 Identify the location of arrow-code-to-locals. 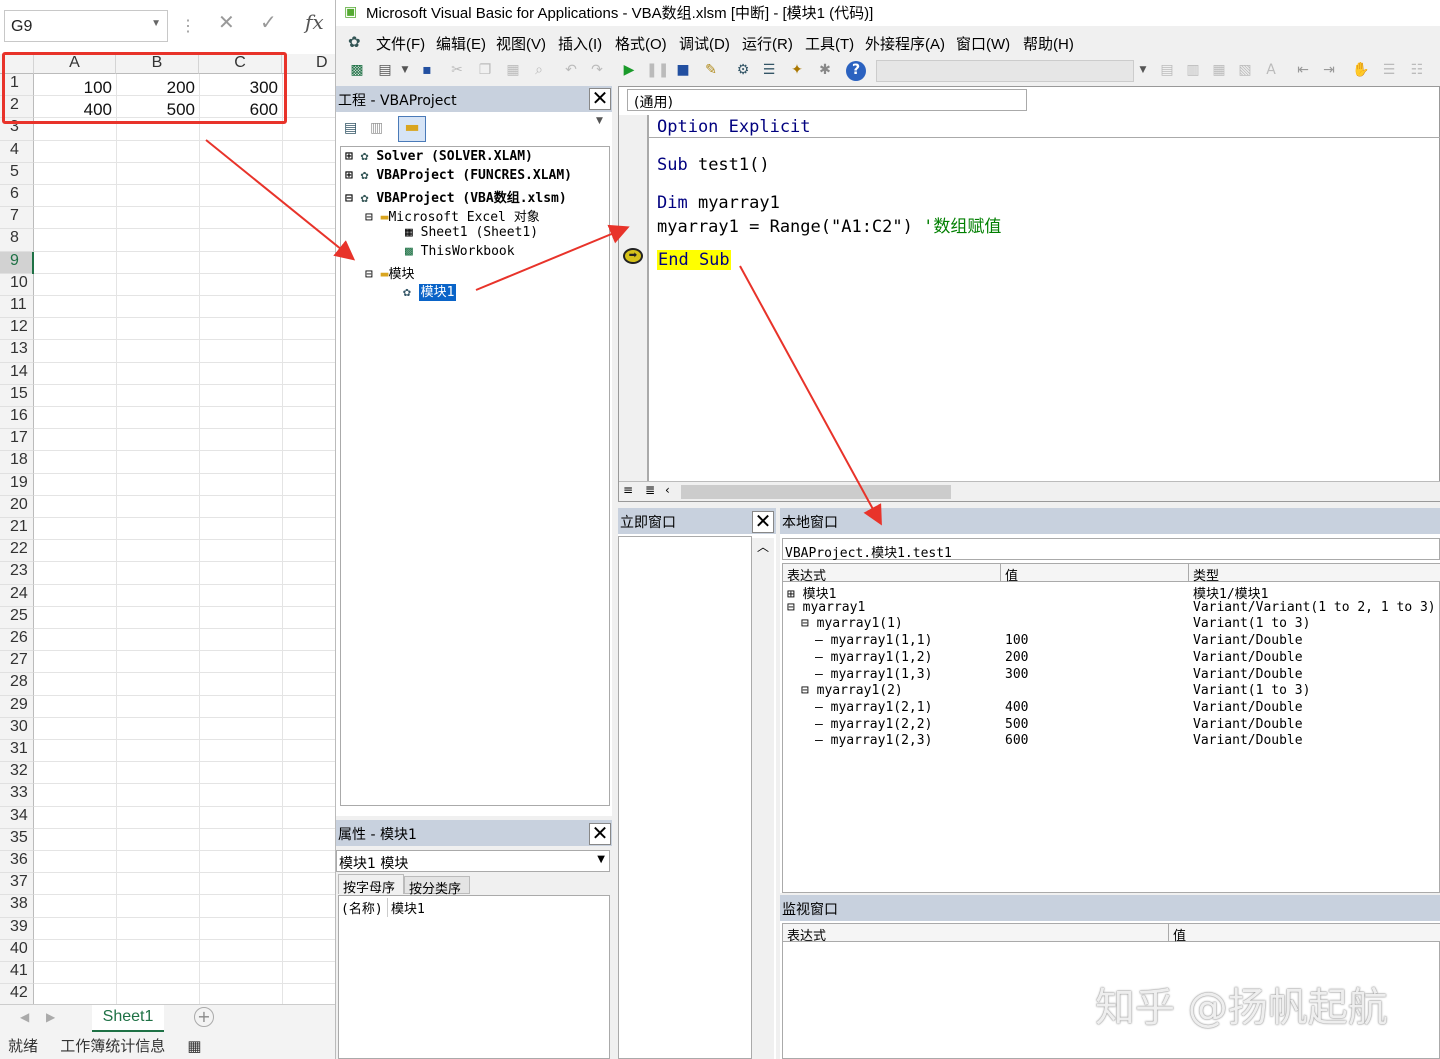
(810, 395).